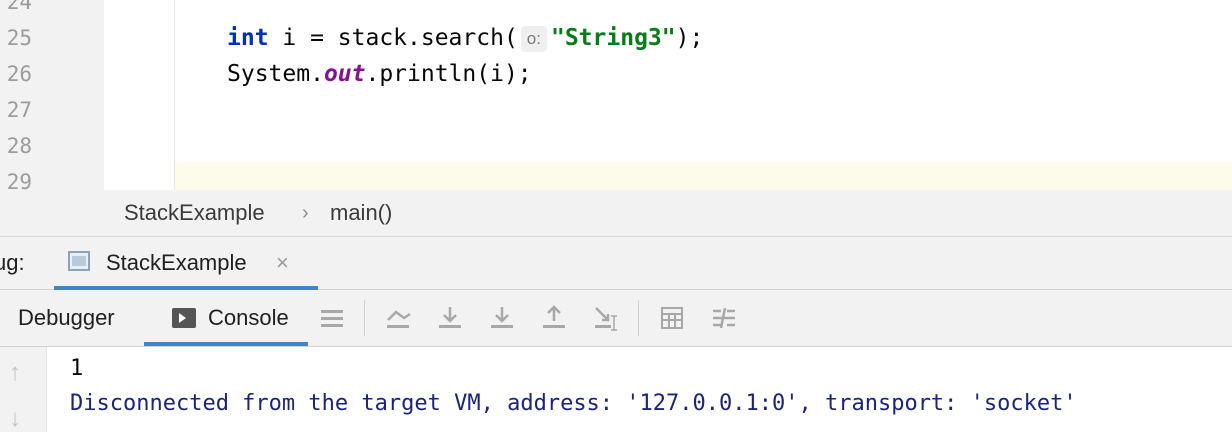 The height and width of the screenshot is (433, 1232). What do you see at coordinates (19, 7) in the screenshot?
I see `line-number: 24` at bounding box center [19, 7].